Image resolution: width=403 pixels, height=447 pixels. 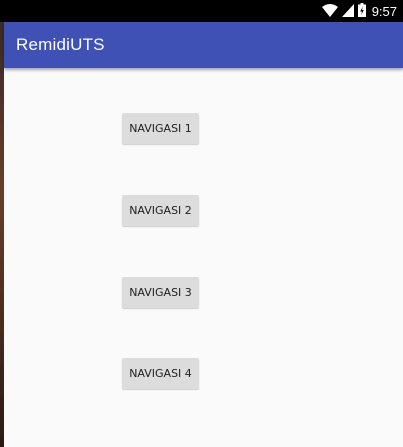 What do you see at coordinates (203, 45) in the screenshot?
I see `app-bar: RemidiUTS` at bounding box center [203, 45].